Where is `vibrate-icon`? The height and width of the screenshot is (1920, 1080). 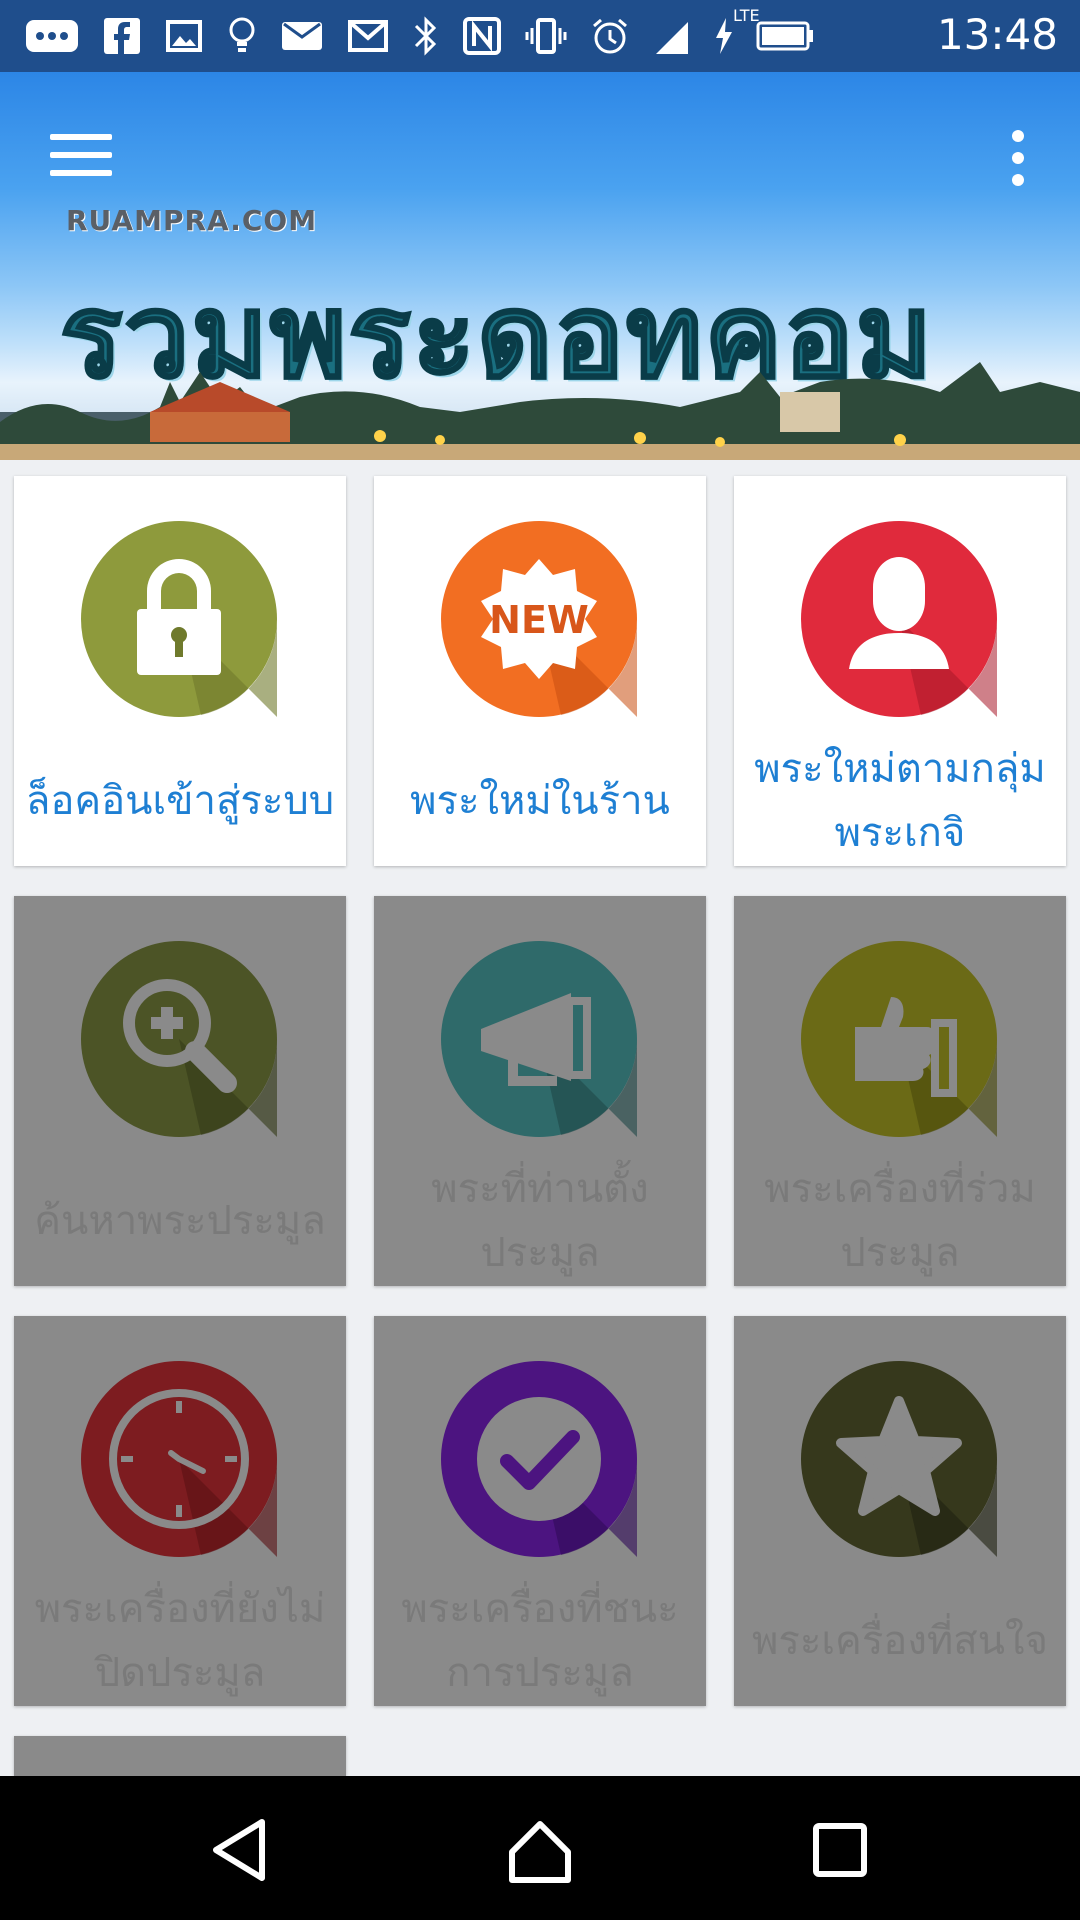 vibrate-icon is located at coordinates (546, 36).